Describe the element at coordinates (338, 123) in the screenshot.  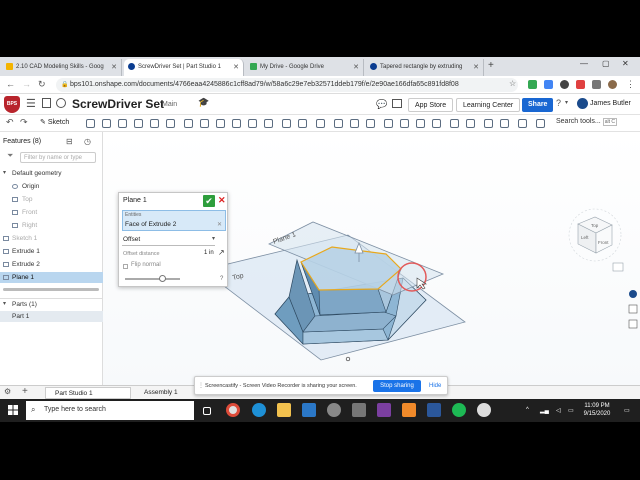
I see `split-tool-icon` at that location.